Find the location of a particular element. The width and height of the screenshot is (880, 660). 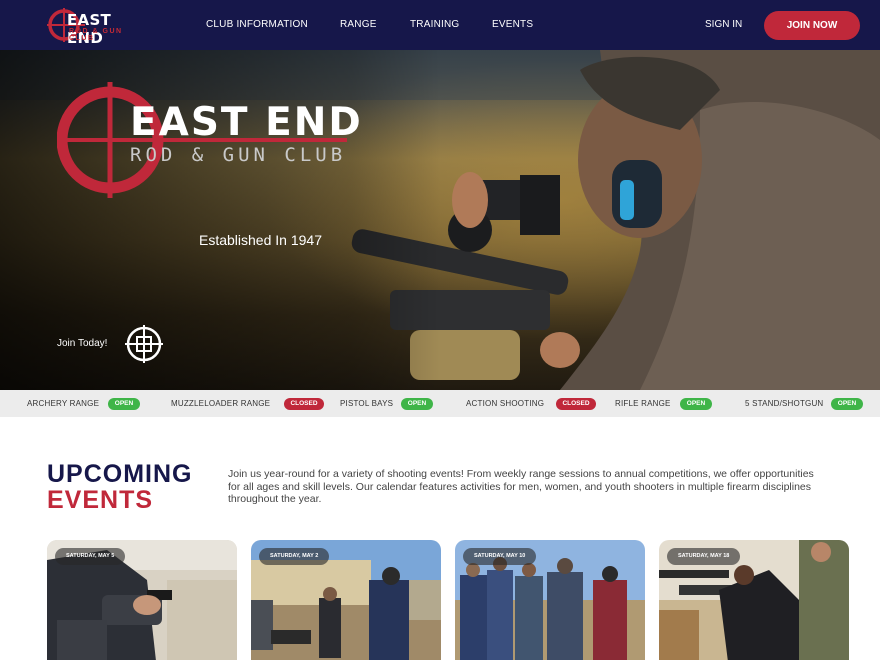

nav-range: RANGE is located at coordinates (358, 24).